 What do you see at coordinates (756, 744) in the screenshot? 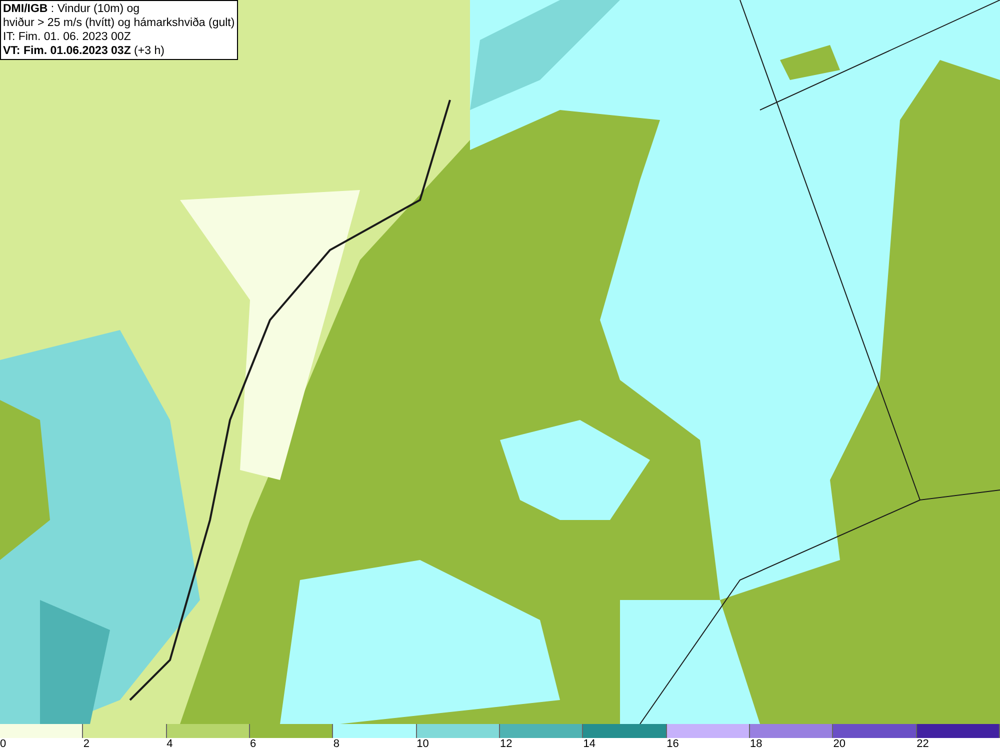
I see `legend-tick-label: 18` at bounding box center [756, 744].